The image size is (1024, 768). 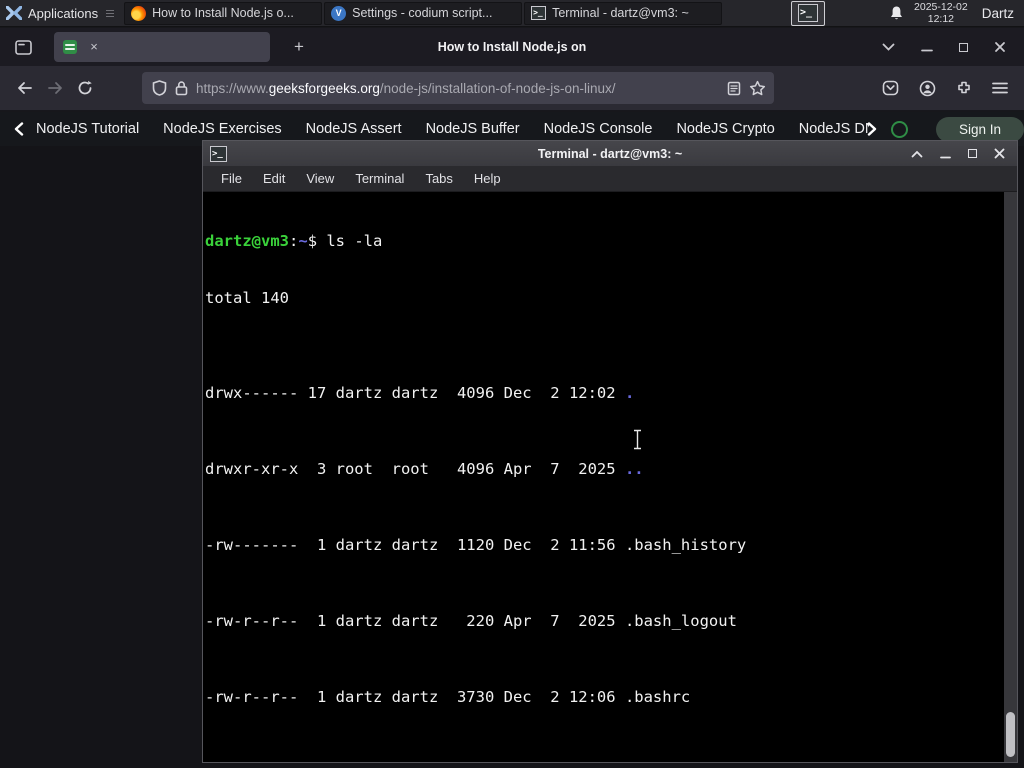 I want to click on reload-button, so click(x=85, y=88).